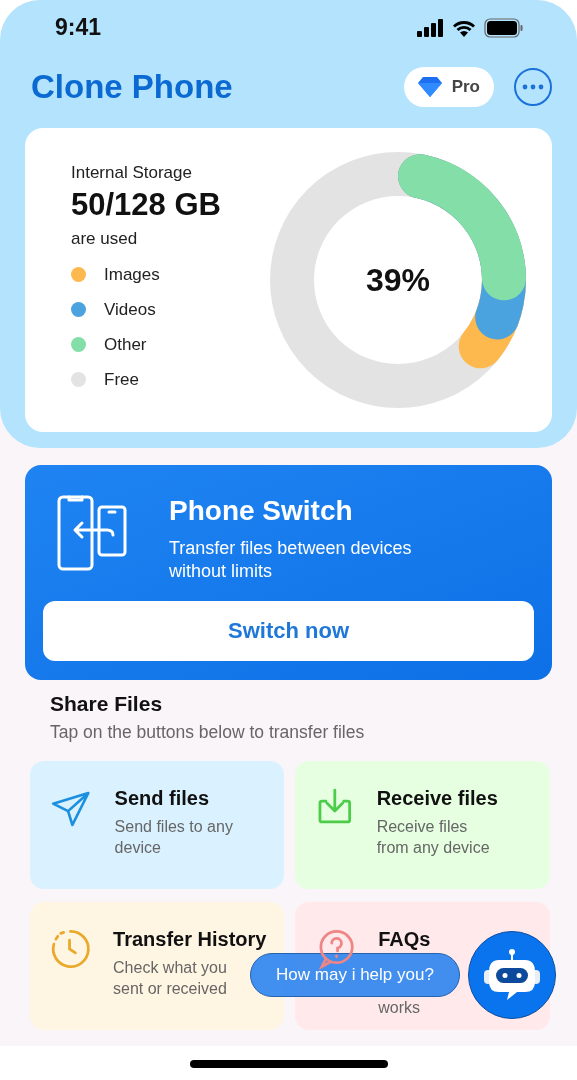  Describe the element at coordinates (190, 939) in the screenshot. I see `card-title: Transfer History` at that location.